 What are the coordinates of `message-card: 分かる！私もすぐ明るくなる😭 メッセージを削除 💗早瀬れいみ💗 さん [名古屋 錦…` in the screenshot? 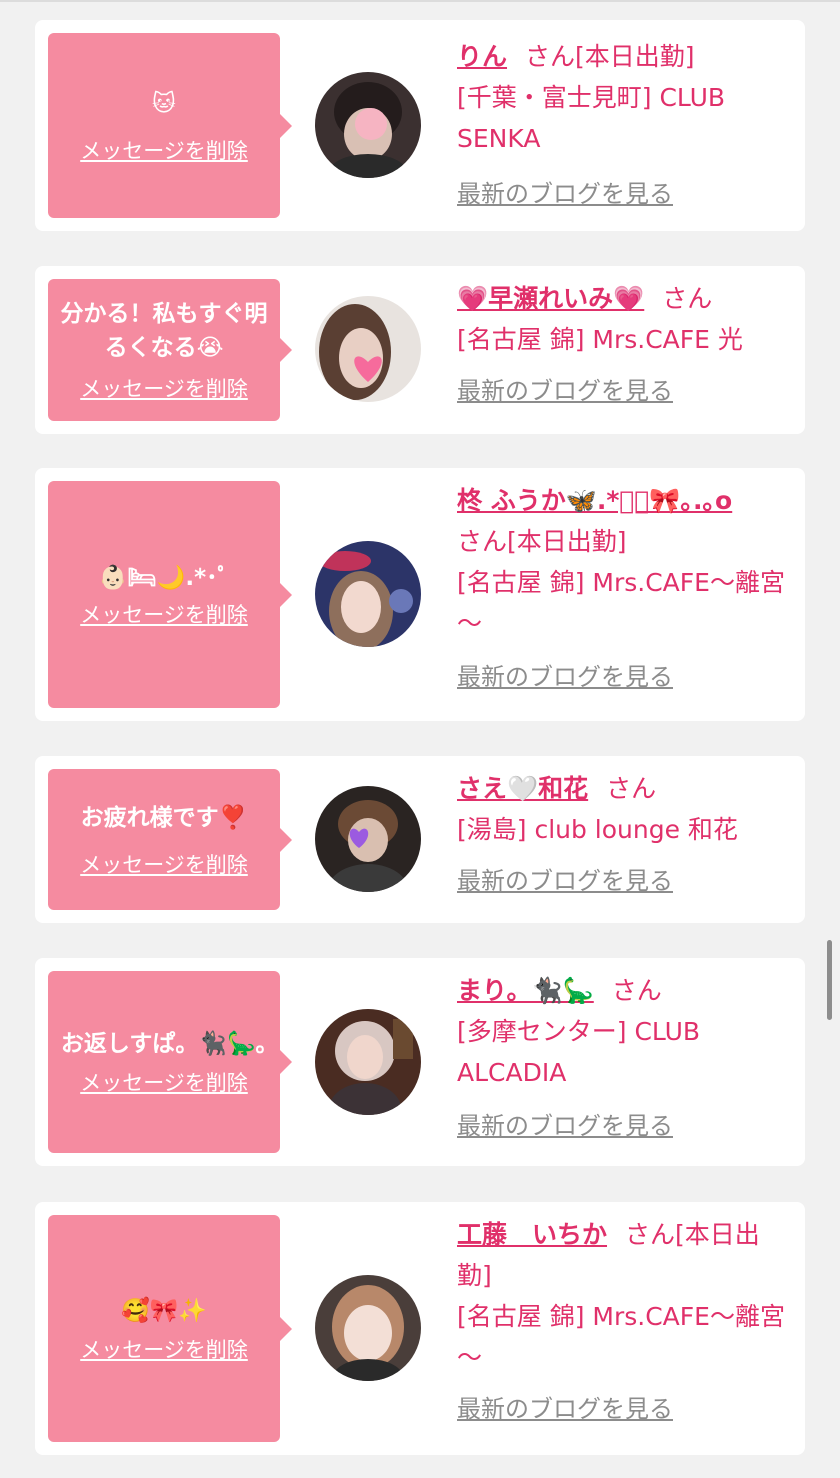 It's located at (420, 350).